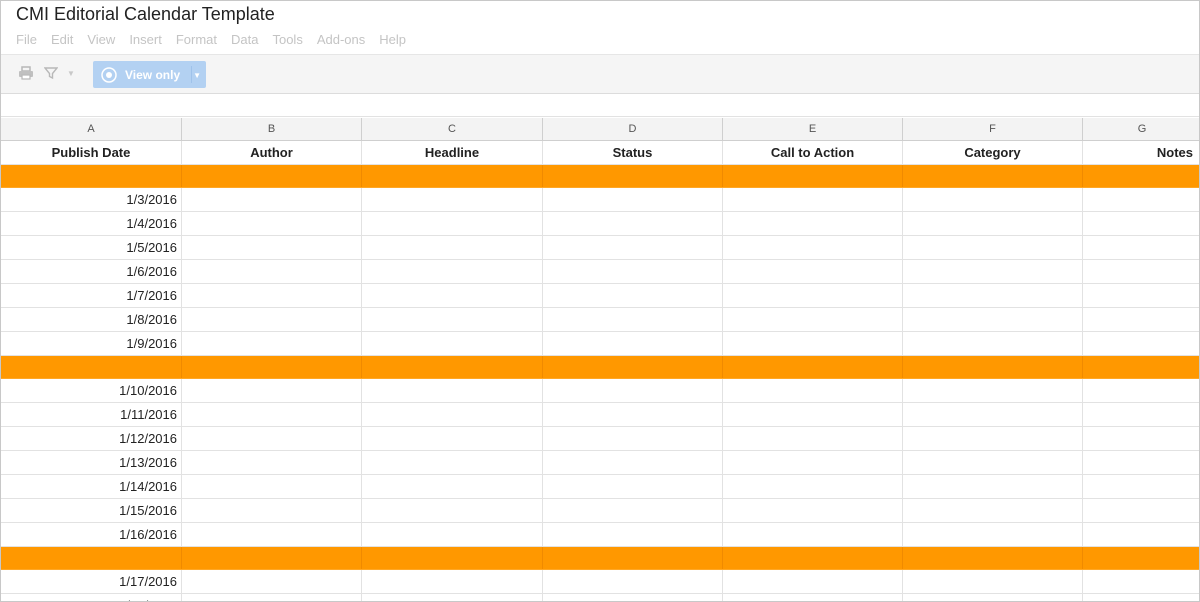 This screenshot has height=602, width=1200. I want to click on column-header-g: G, so click(1141, 129).